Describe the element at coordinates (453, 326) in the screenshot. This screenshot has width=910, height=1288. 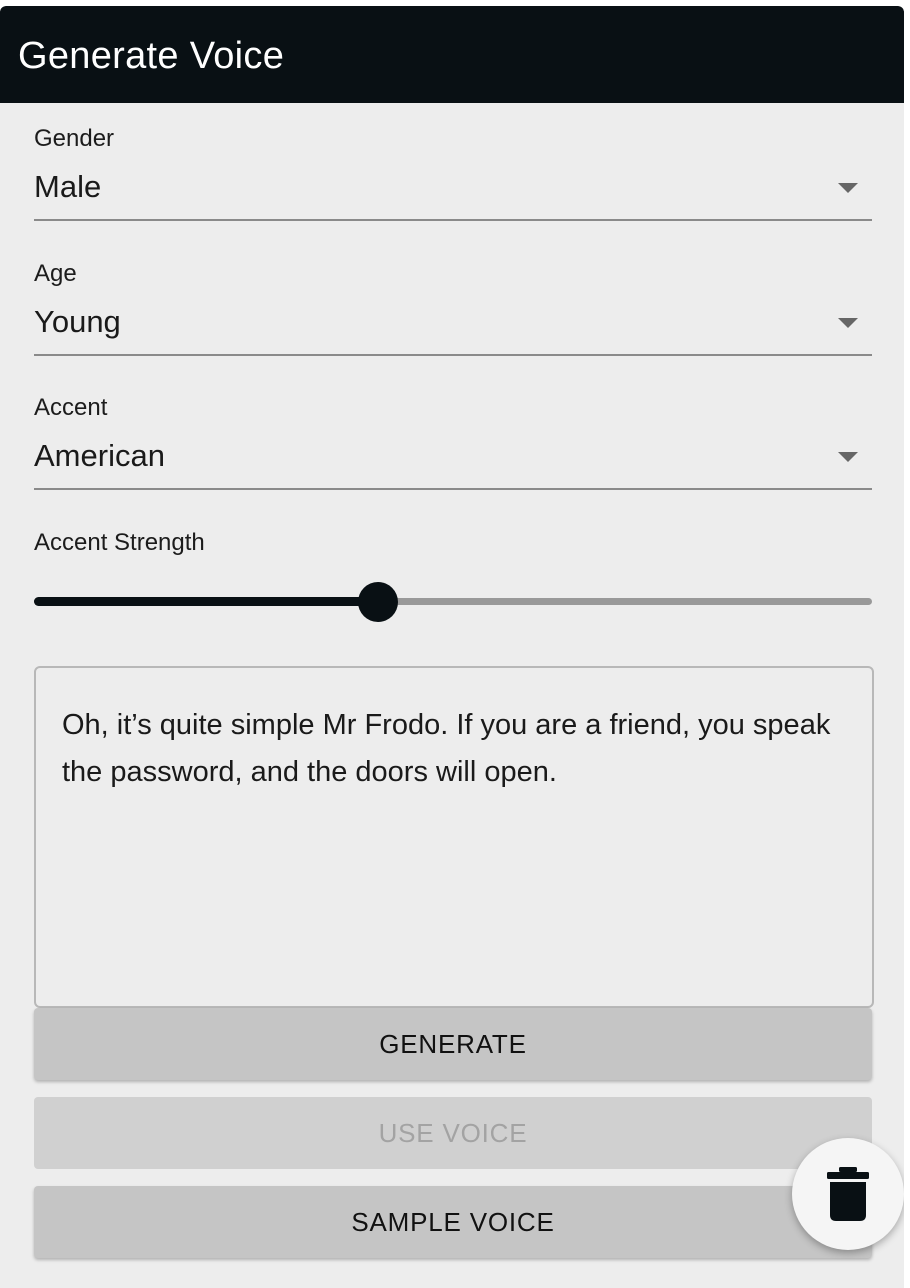
I see `age-select: Young` at that location.